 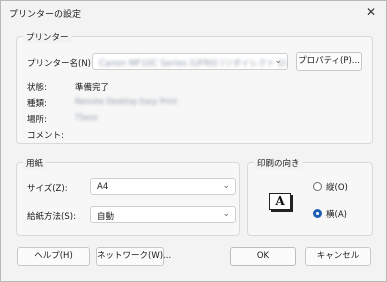 I want to click on paper-size-select: A4 ⌄, so click(x=163, y=186).